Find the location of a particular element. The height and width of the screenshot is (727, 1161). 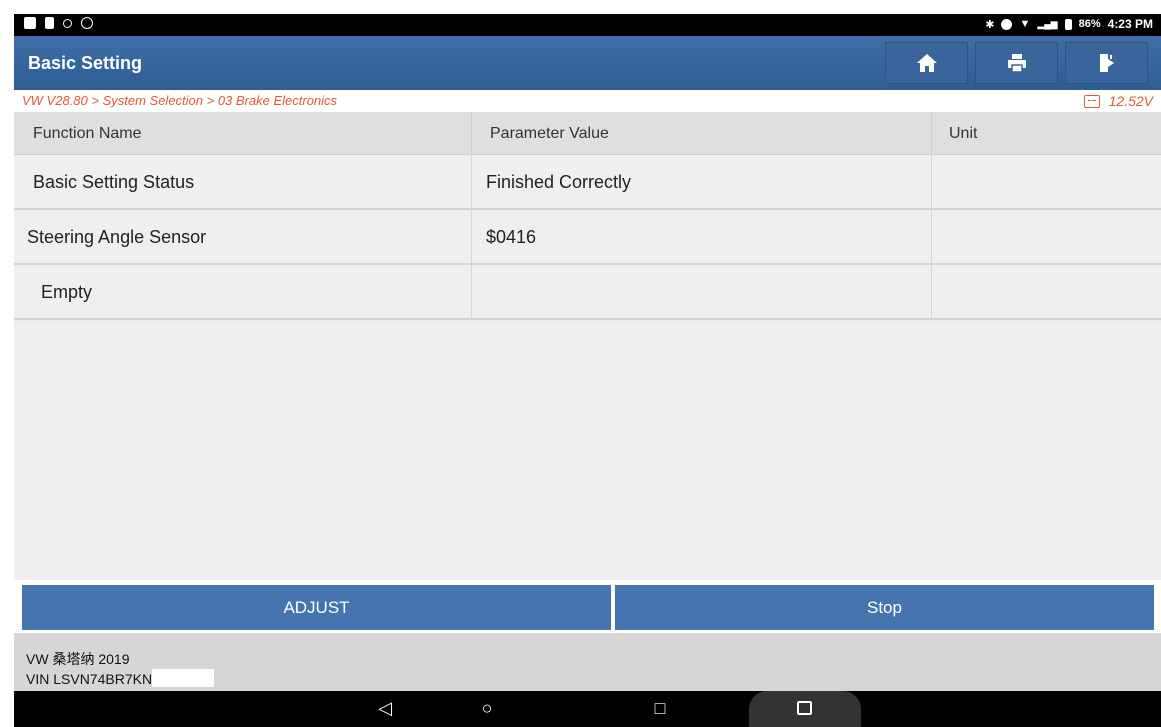

sdcard-notification-icon is located at coordinates (49, 23).